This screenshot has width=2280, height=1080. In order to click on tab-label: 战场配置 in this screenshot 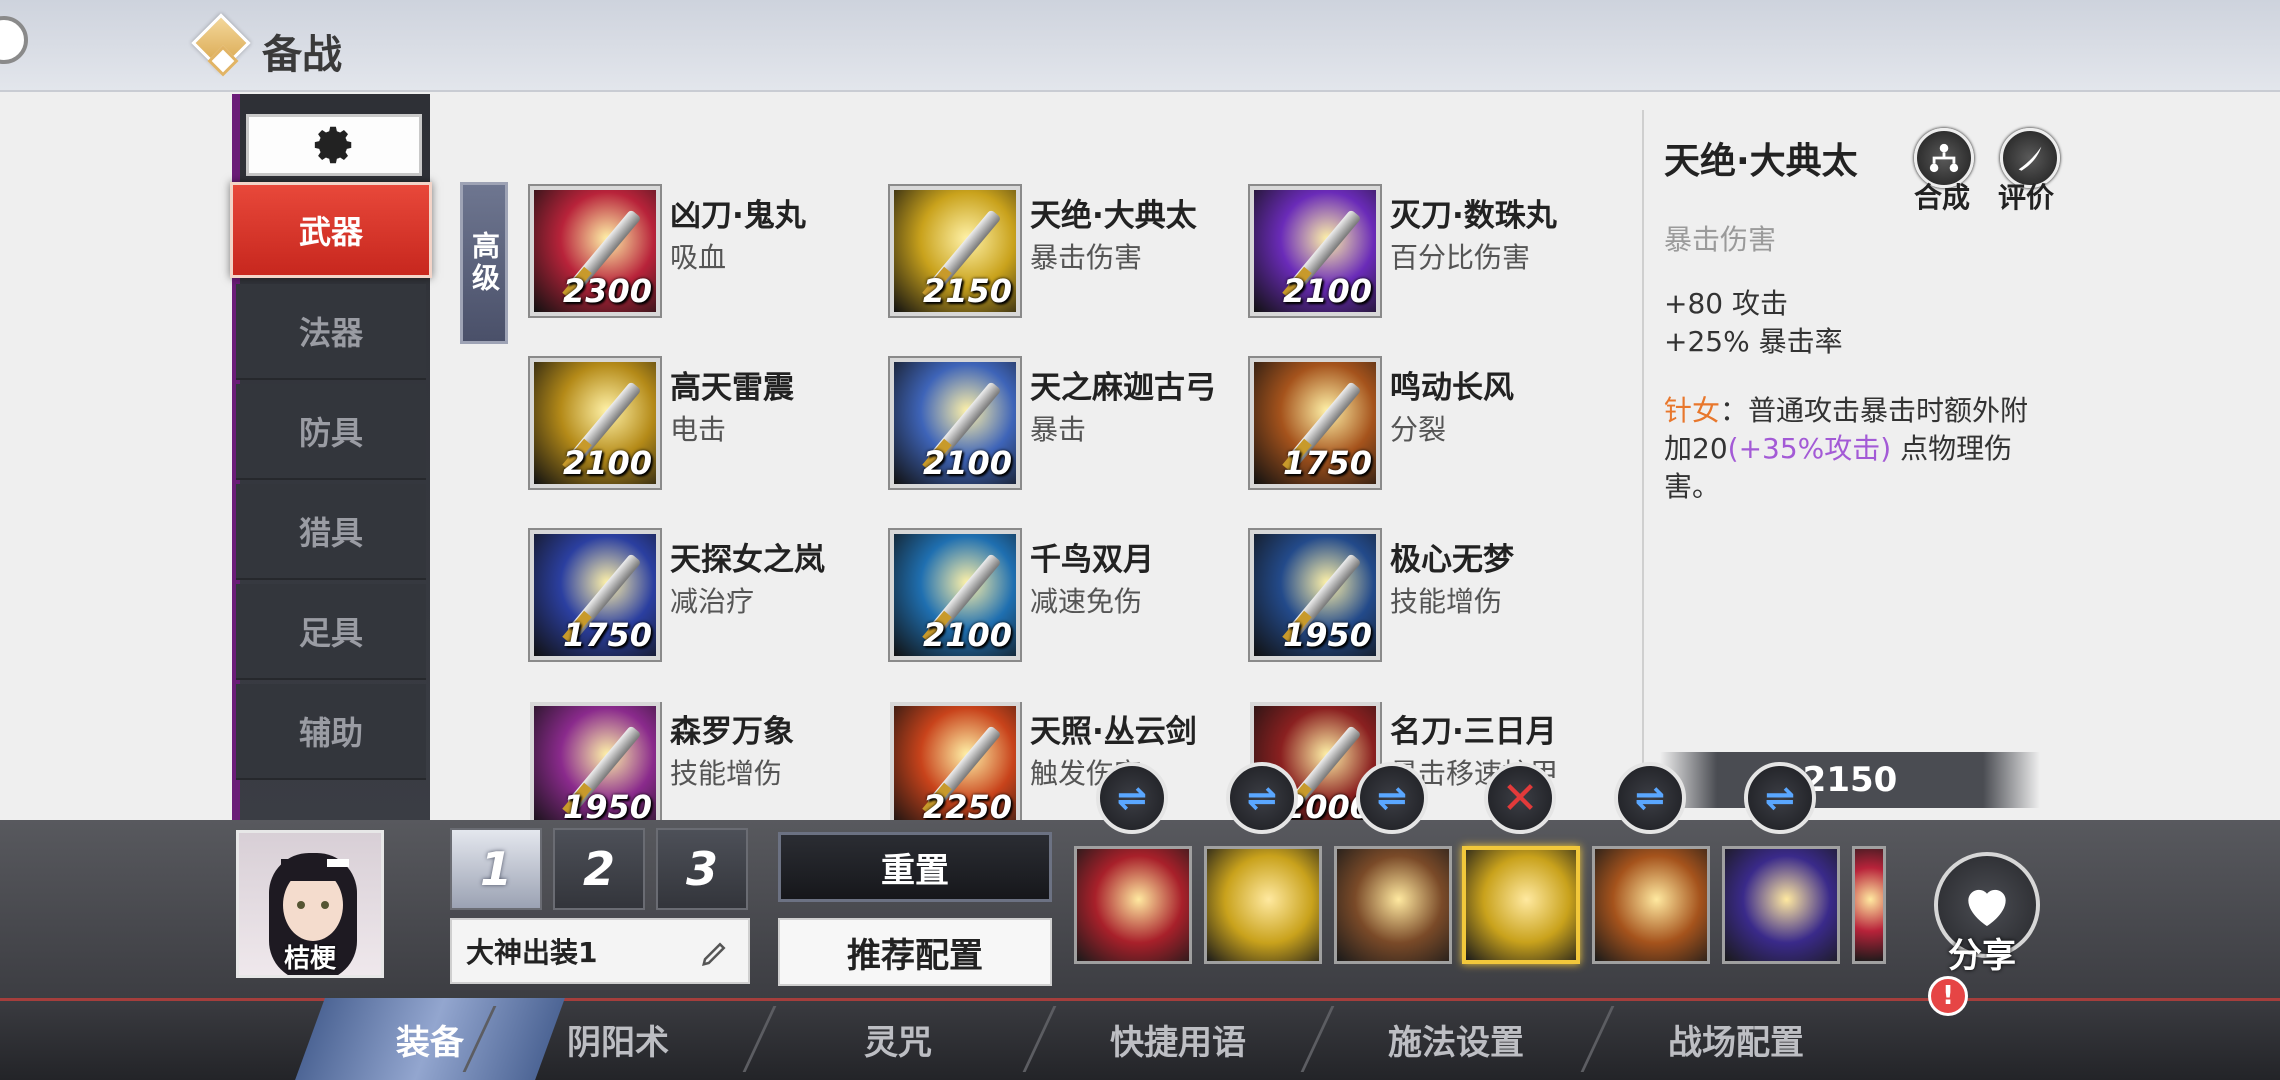, I will do `click(1736, 1042)`.